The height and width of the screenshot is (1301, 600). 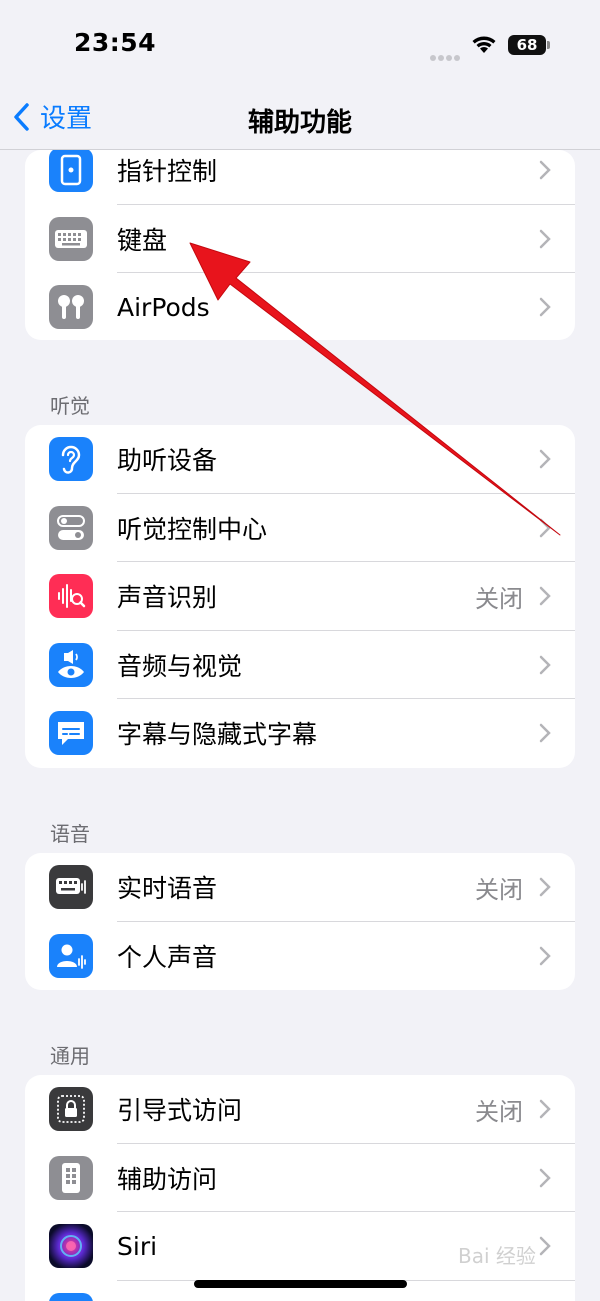 I want to click on wifi-icon, so click(x=484, y=46).